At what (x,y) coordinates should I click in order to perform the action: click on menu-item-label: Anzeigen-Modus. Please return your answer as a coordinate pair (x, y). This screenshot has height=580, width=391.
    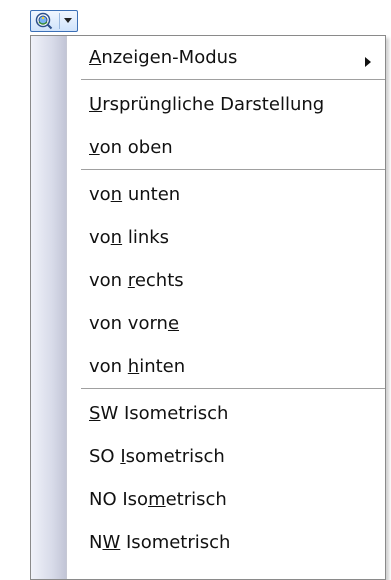
    Looking at the image, I should click on (163, 57).